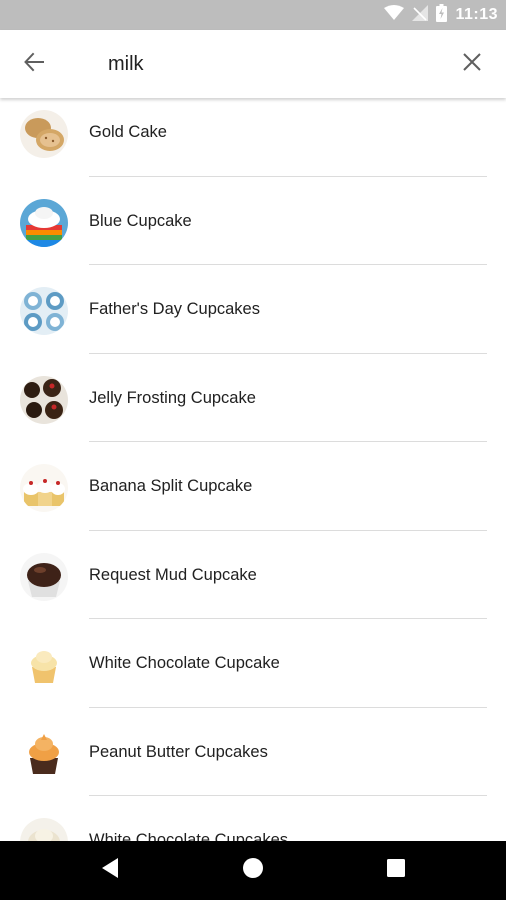 Image resolution: width=506 pixels, height=900 pixels. I want to click on arrow-back-icon, so click(34, 64).